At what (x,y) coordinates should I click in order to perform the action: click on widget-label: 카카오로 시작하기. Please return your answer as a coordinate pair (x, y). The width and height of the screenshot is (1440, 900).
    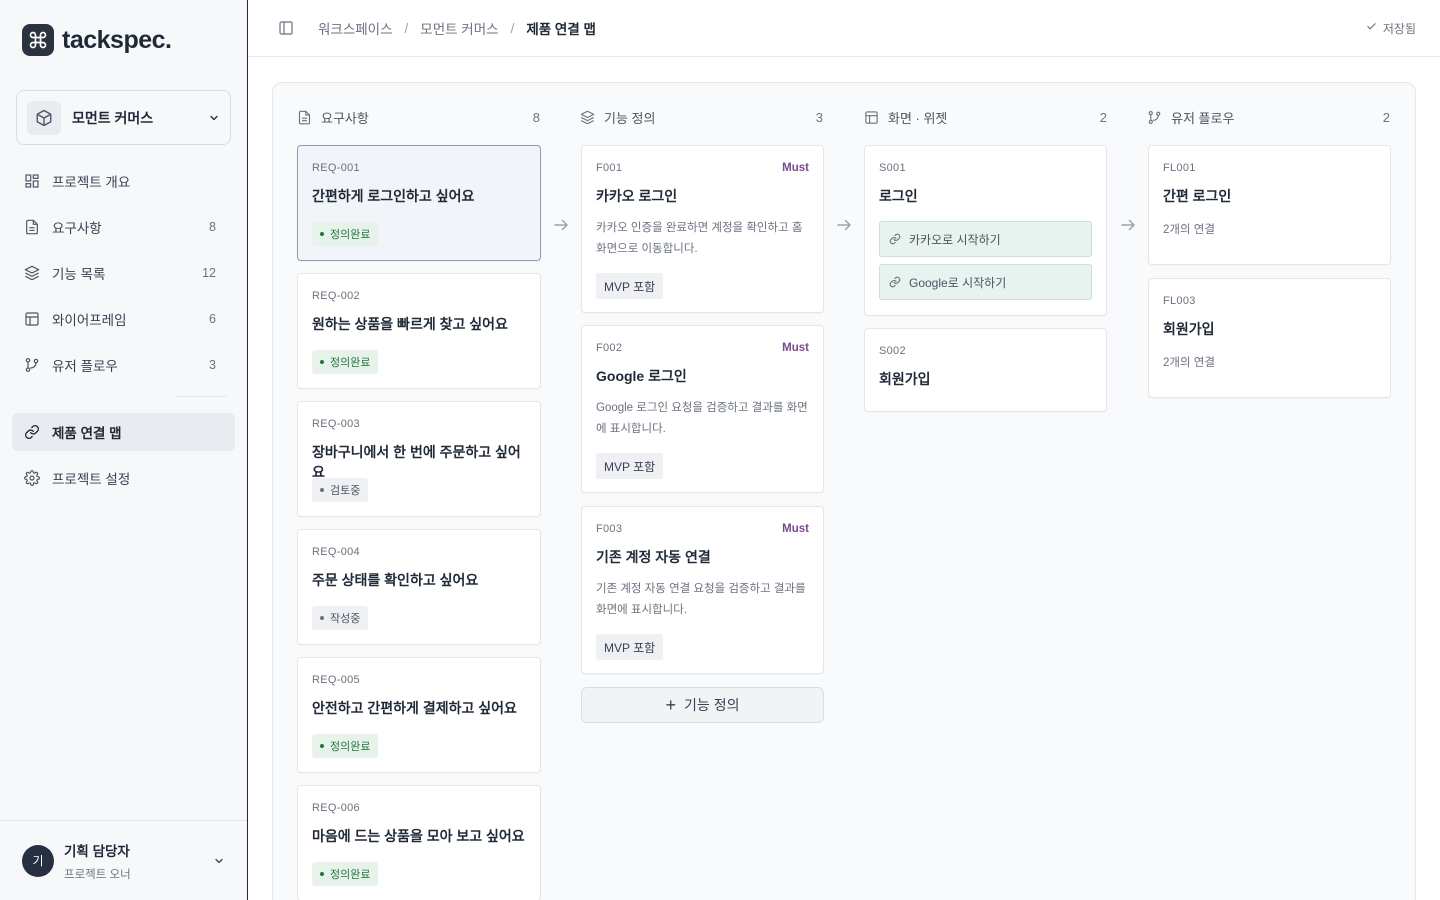
    Looking at the image, I should click on (955, 239).